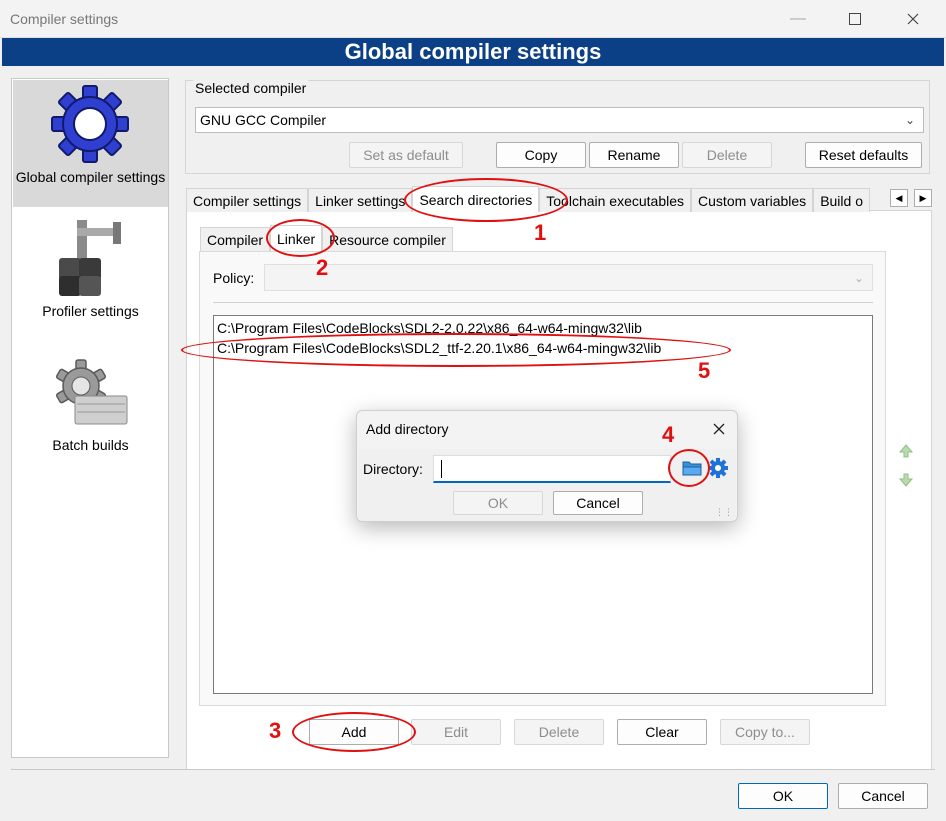  What do you see at coordinates (90, 445) in the screenshot?
I see `sidebar-item-label: Batch builds` at bounding box center [90, 445].